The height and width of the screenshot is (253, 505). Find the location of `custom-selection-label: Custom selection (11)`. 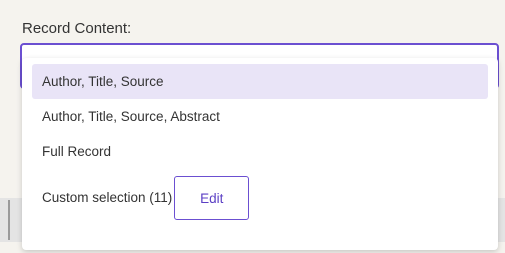

custom-selection-label: Custom selection (11) is located at coordinates (107, 197).